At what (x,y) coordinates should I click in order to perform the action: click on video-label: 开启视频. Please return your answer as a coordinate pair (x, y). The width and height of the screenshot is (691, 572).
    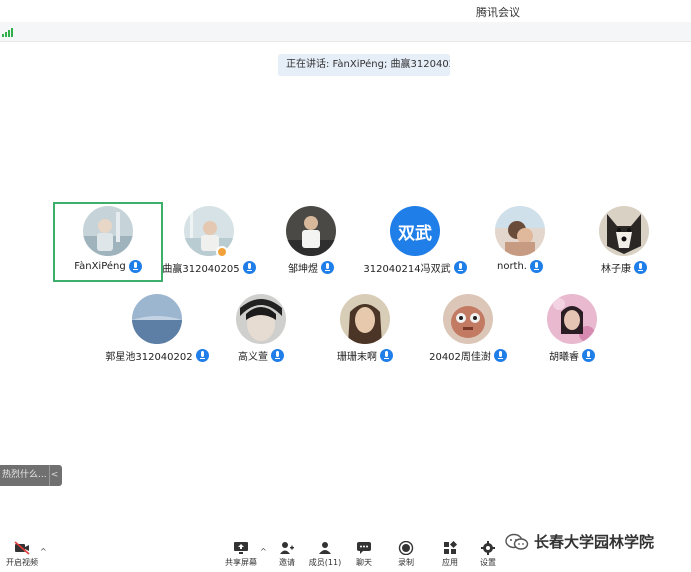
    Looking at the image, I should click on (22, 562).